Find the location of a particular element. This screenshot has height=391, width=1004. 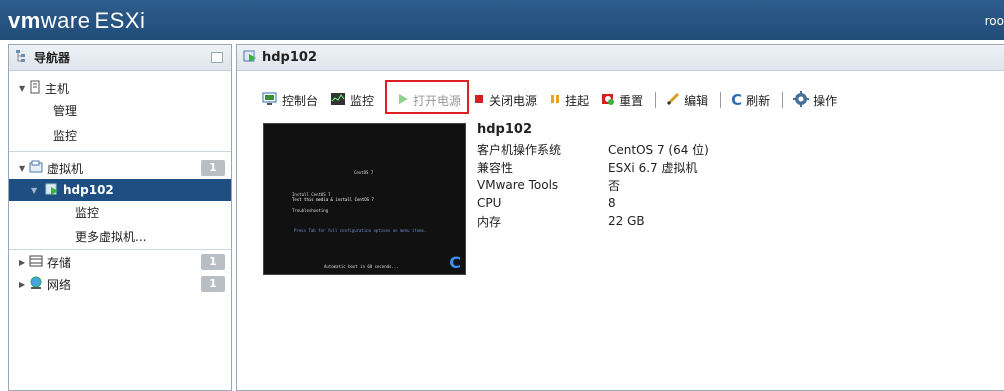

monitor-button: 监控 is located at coordinates (352, 100).